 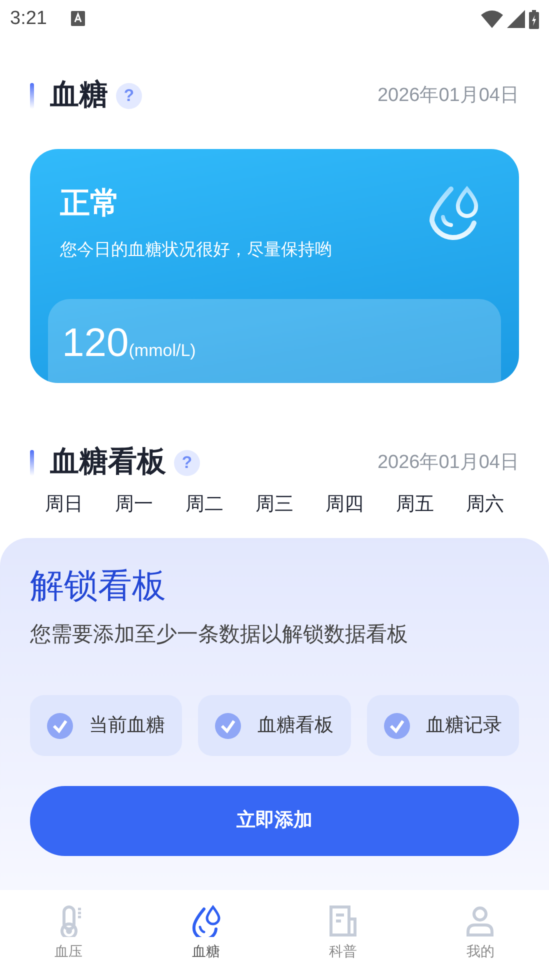 What do you see at coordinates (516, 19) in the screenshot?
I see `signal-icon` at bounding box center [516, 19].